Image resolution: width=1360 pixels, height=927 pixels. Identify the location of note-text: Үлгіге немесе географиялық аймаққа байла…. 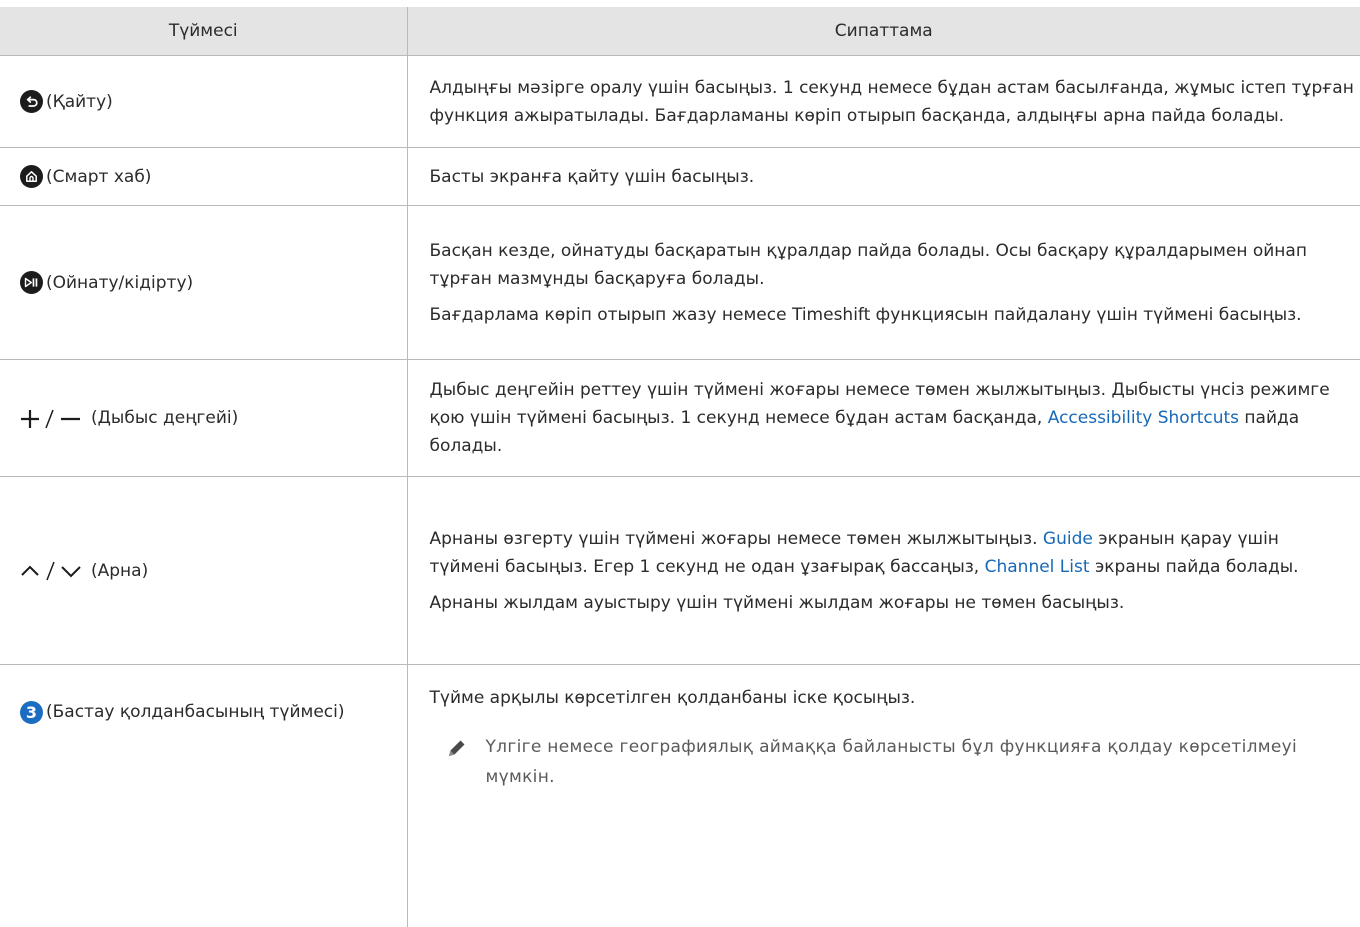
(891, 762).